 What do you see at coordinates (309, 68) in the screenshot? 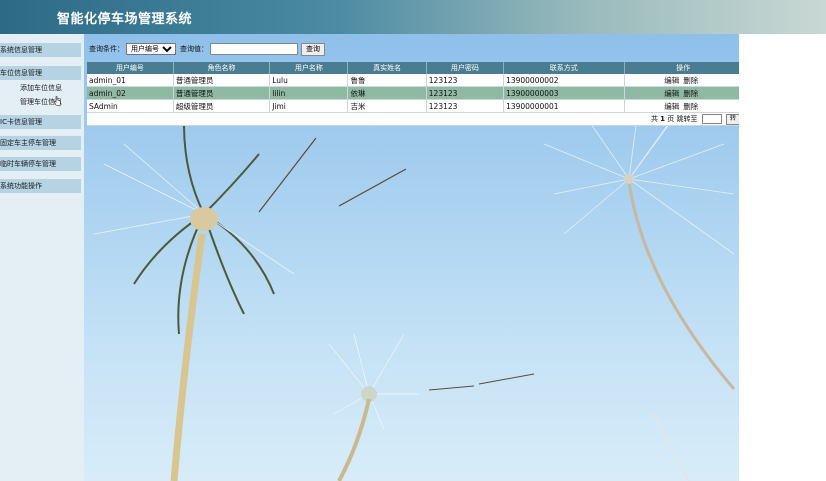
I see `column-header: 用户名称` at bounding box center [309, 68].